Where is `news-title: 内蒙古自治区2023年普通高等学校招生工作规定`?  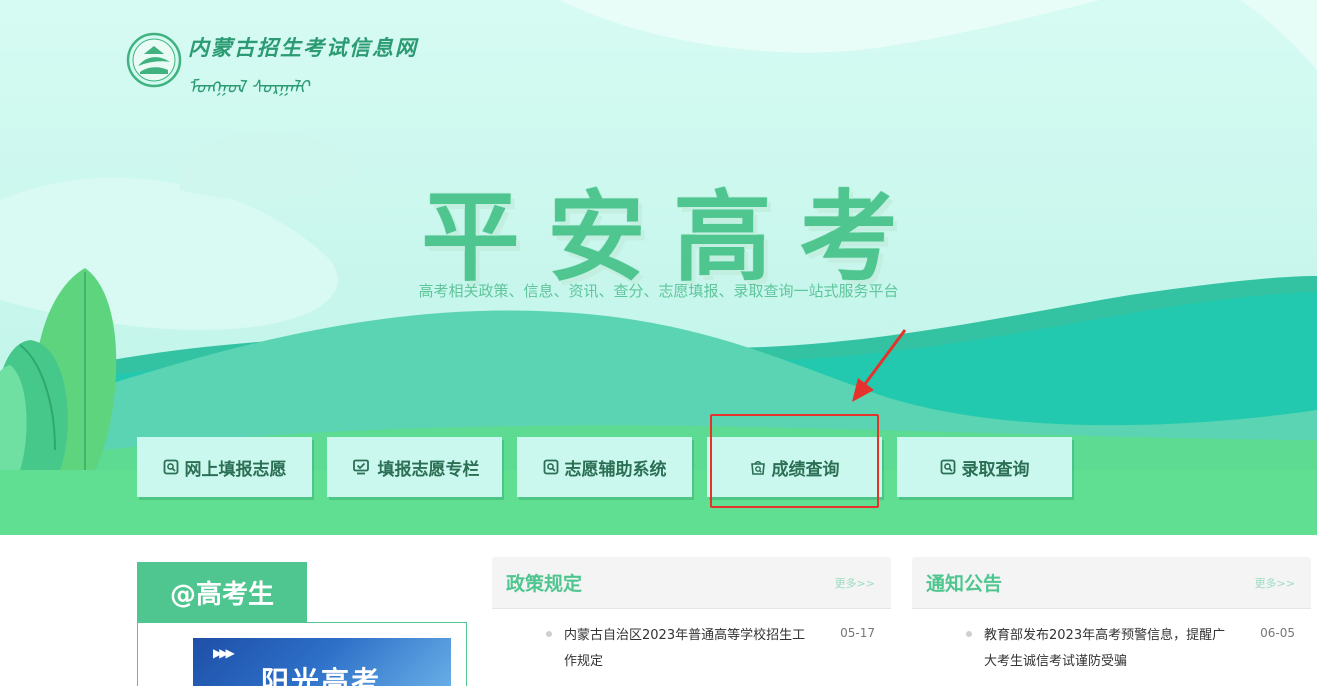
news-title: 内蒙古自治区2023年普通高等学校招生工作规定 is located at coordinates (683, 649).